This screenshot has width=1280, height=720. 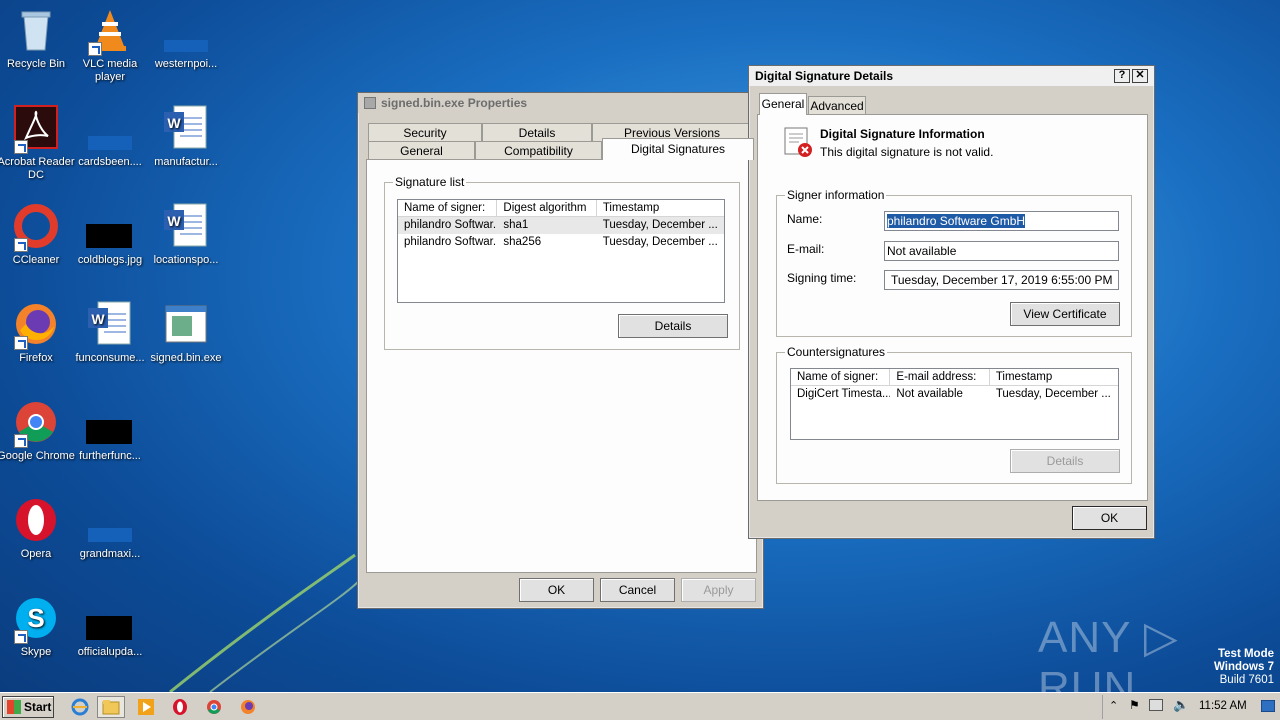 What do you see at coordinates (28, 707) in the screenshot?
I see `start-button: Start` at bounding box center [28, 707].